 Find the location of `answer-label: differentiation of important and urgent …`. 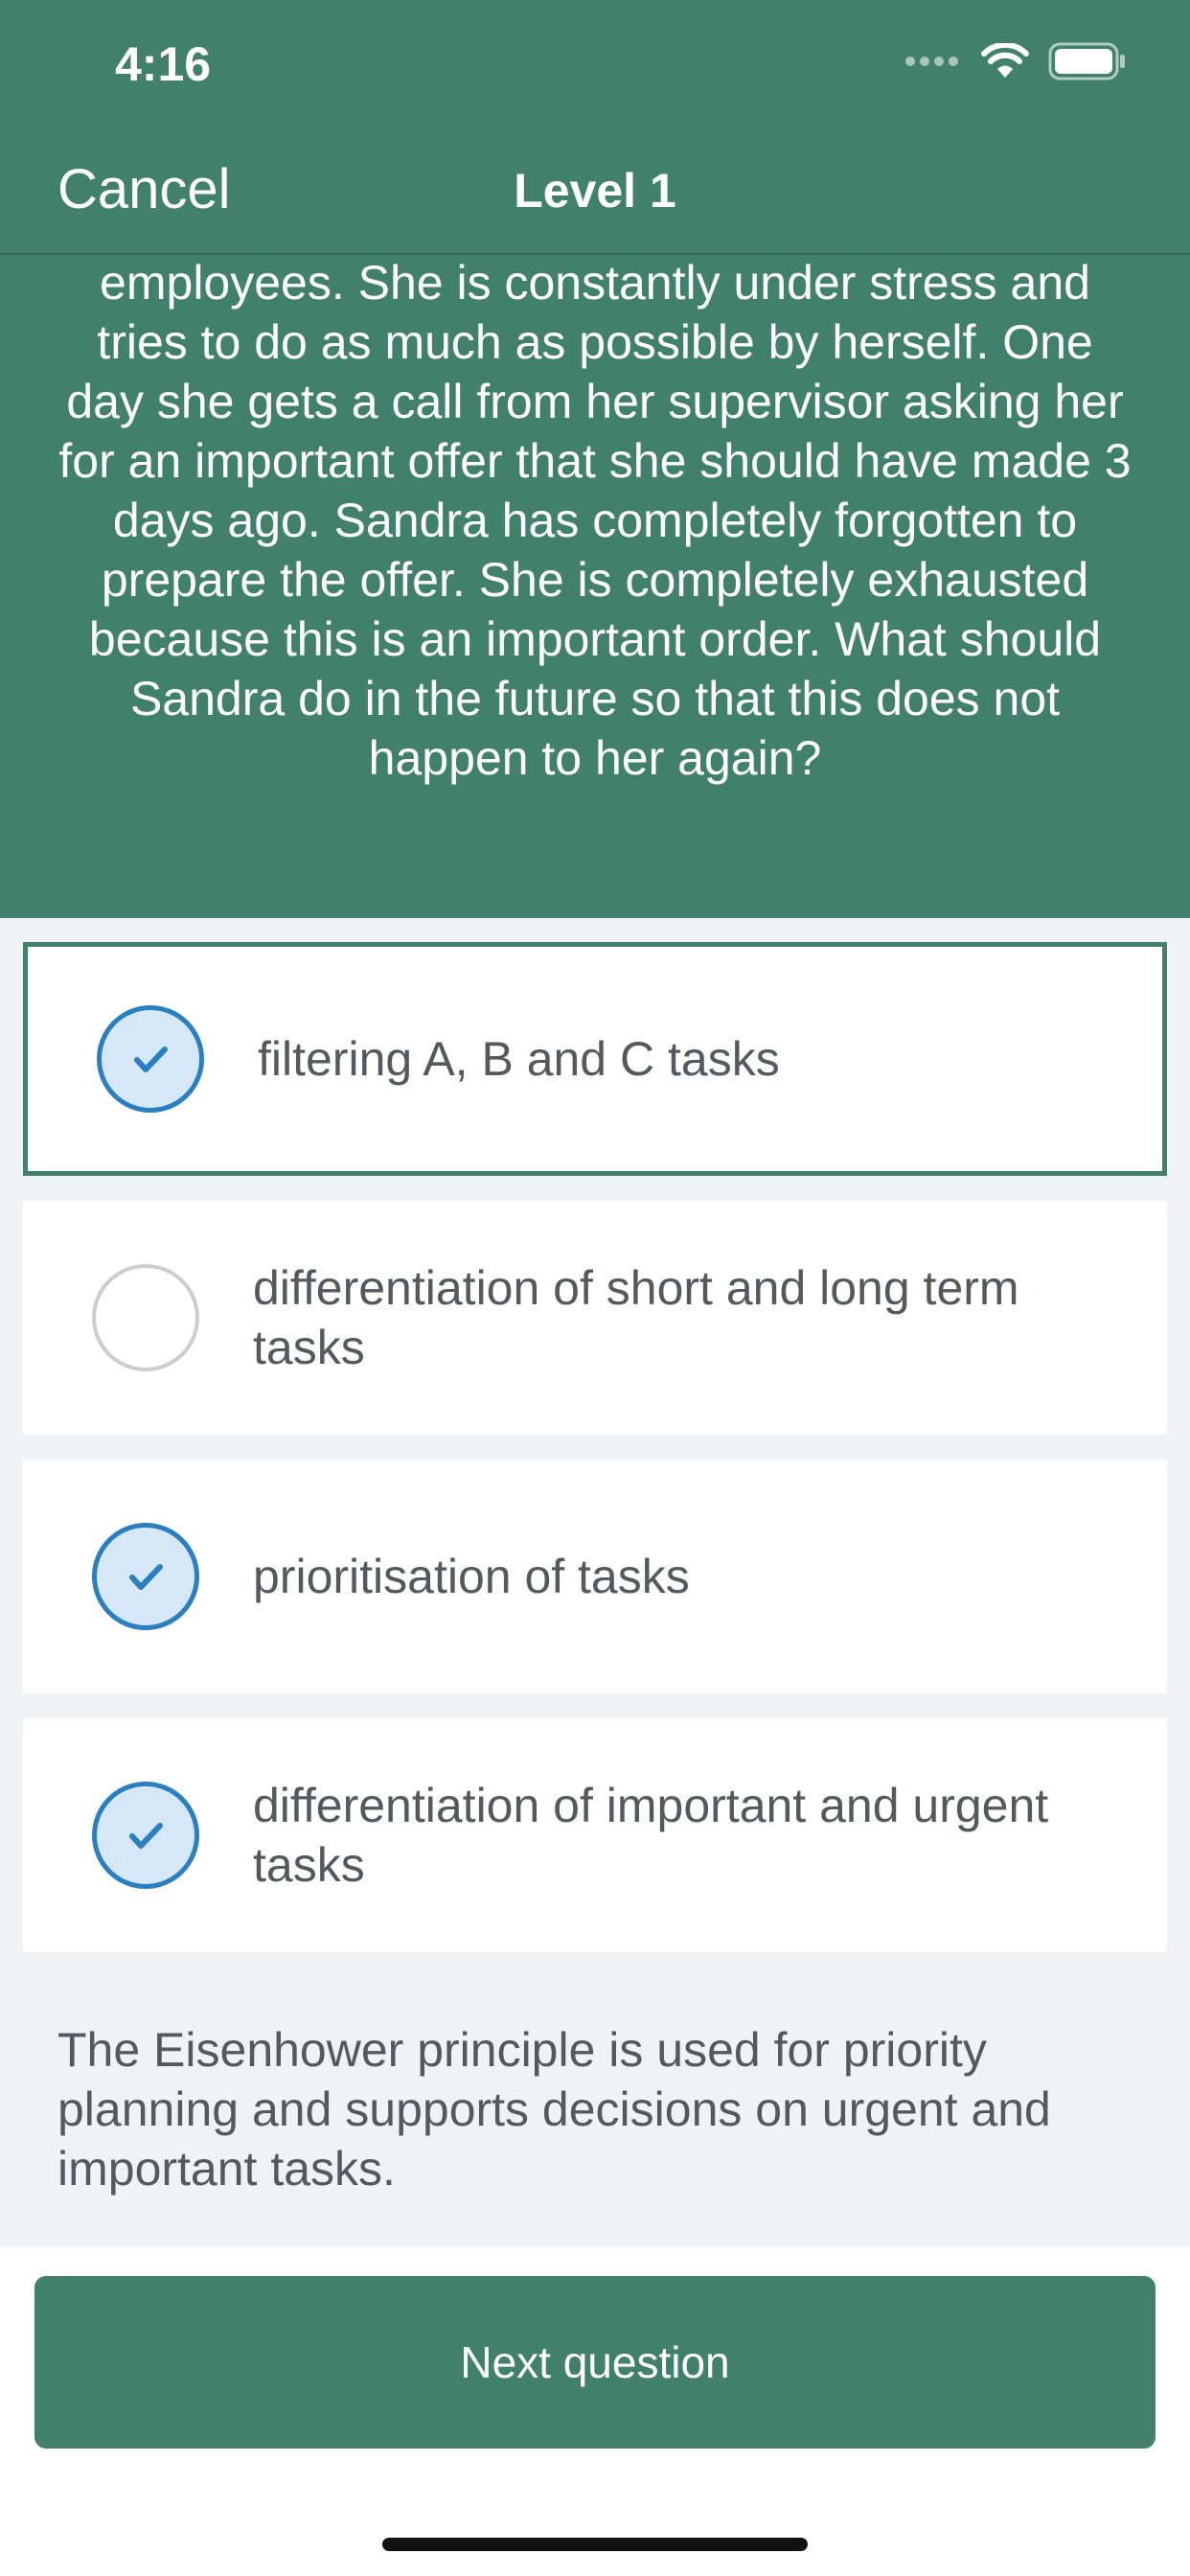

answer-label: differentiation of important and urgent … is located at coordinates (651, 1835).